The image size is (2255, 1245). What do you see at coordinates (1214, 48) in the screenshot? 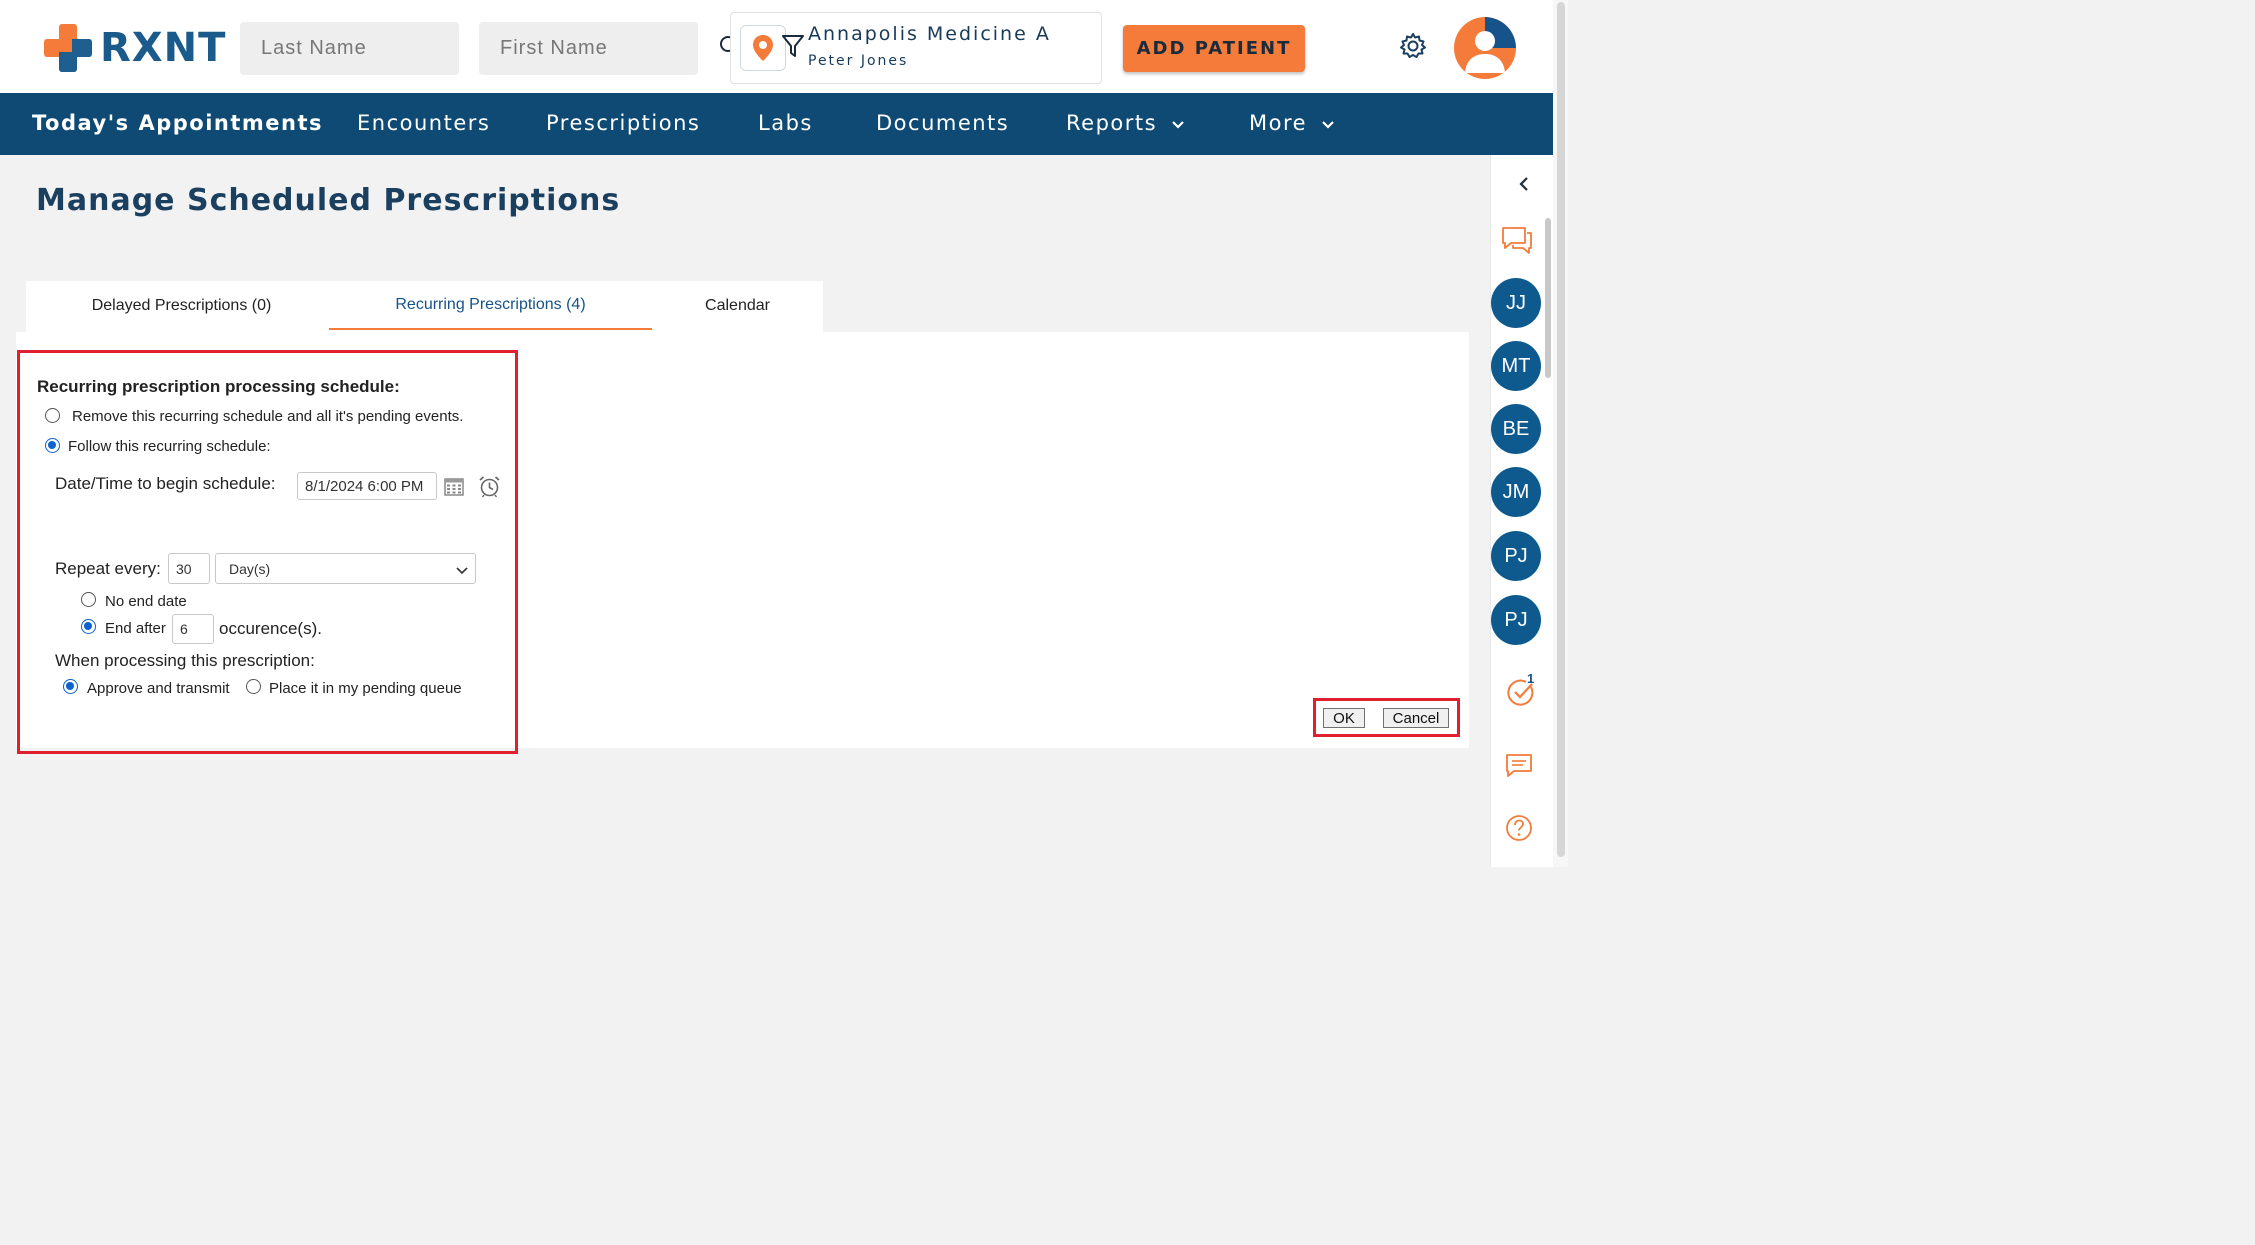
I see `add-patient-button: ADD PATIENT` at bounding box center [1214, 48].